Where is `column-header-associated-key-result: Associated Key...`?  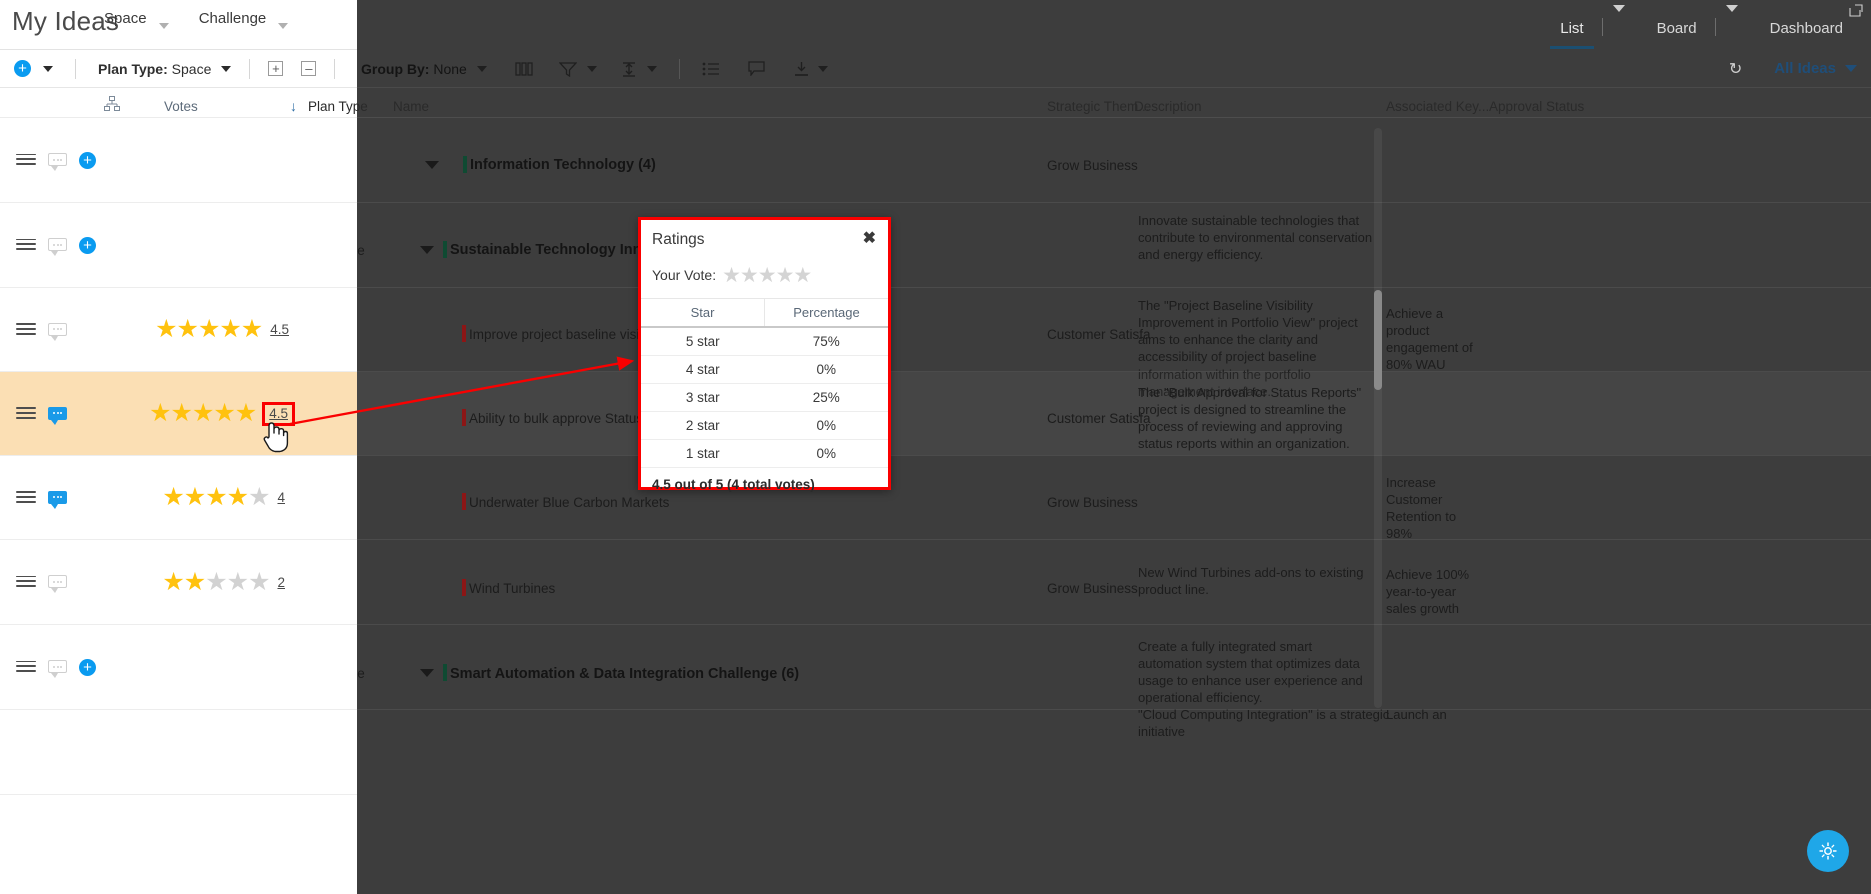 column-header-associated-key-result: Associated Key... is located at coordinates (1437, 106).